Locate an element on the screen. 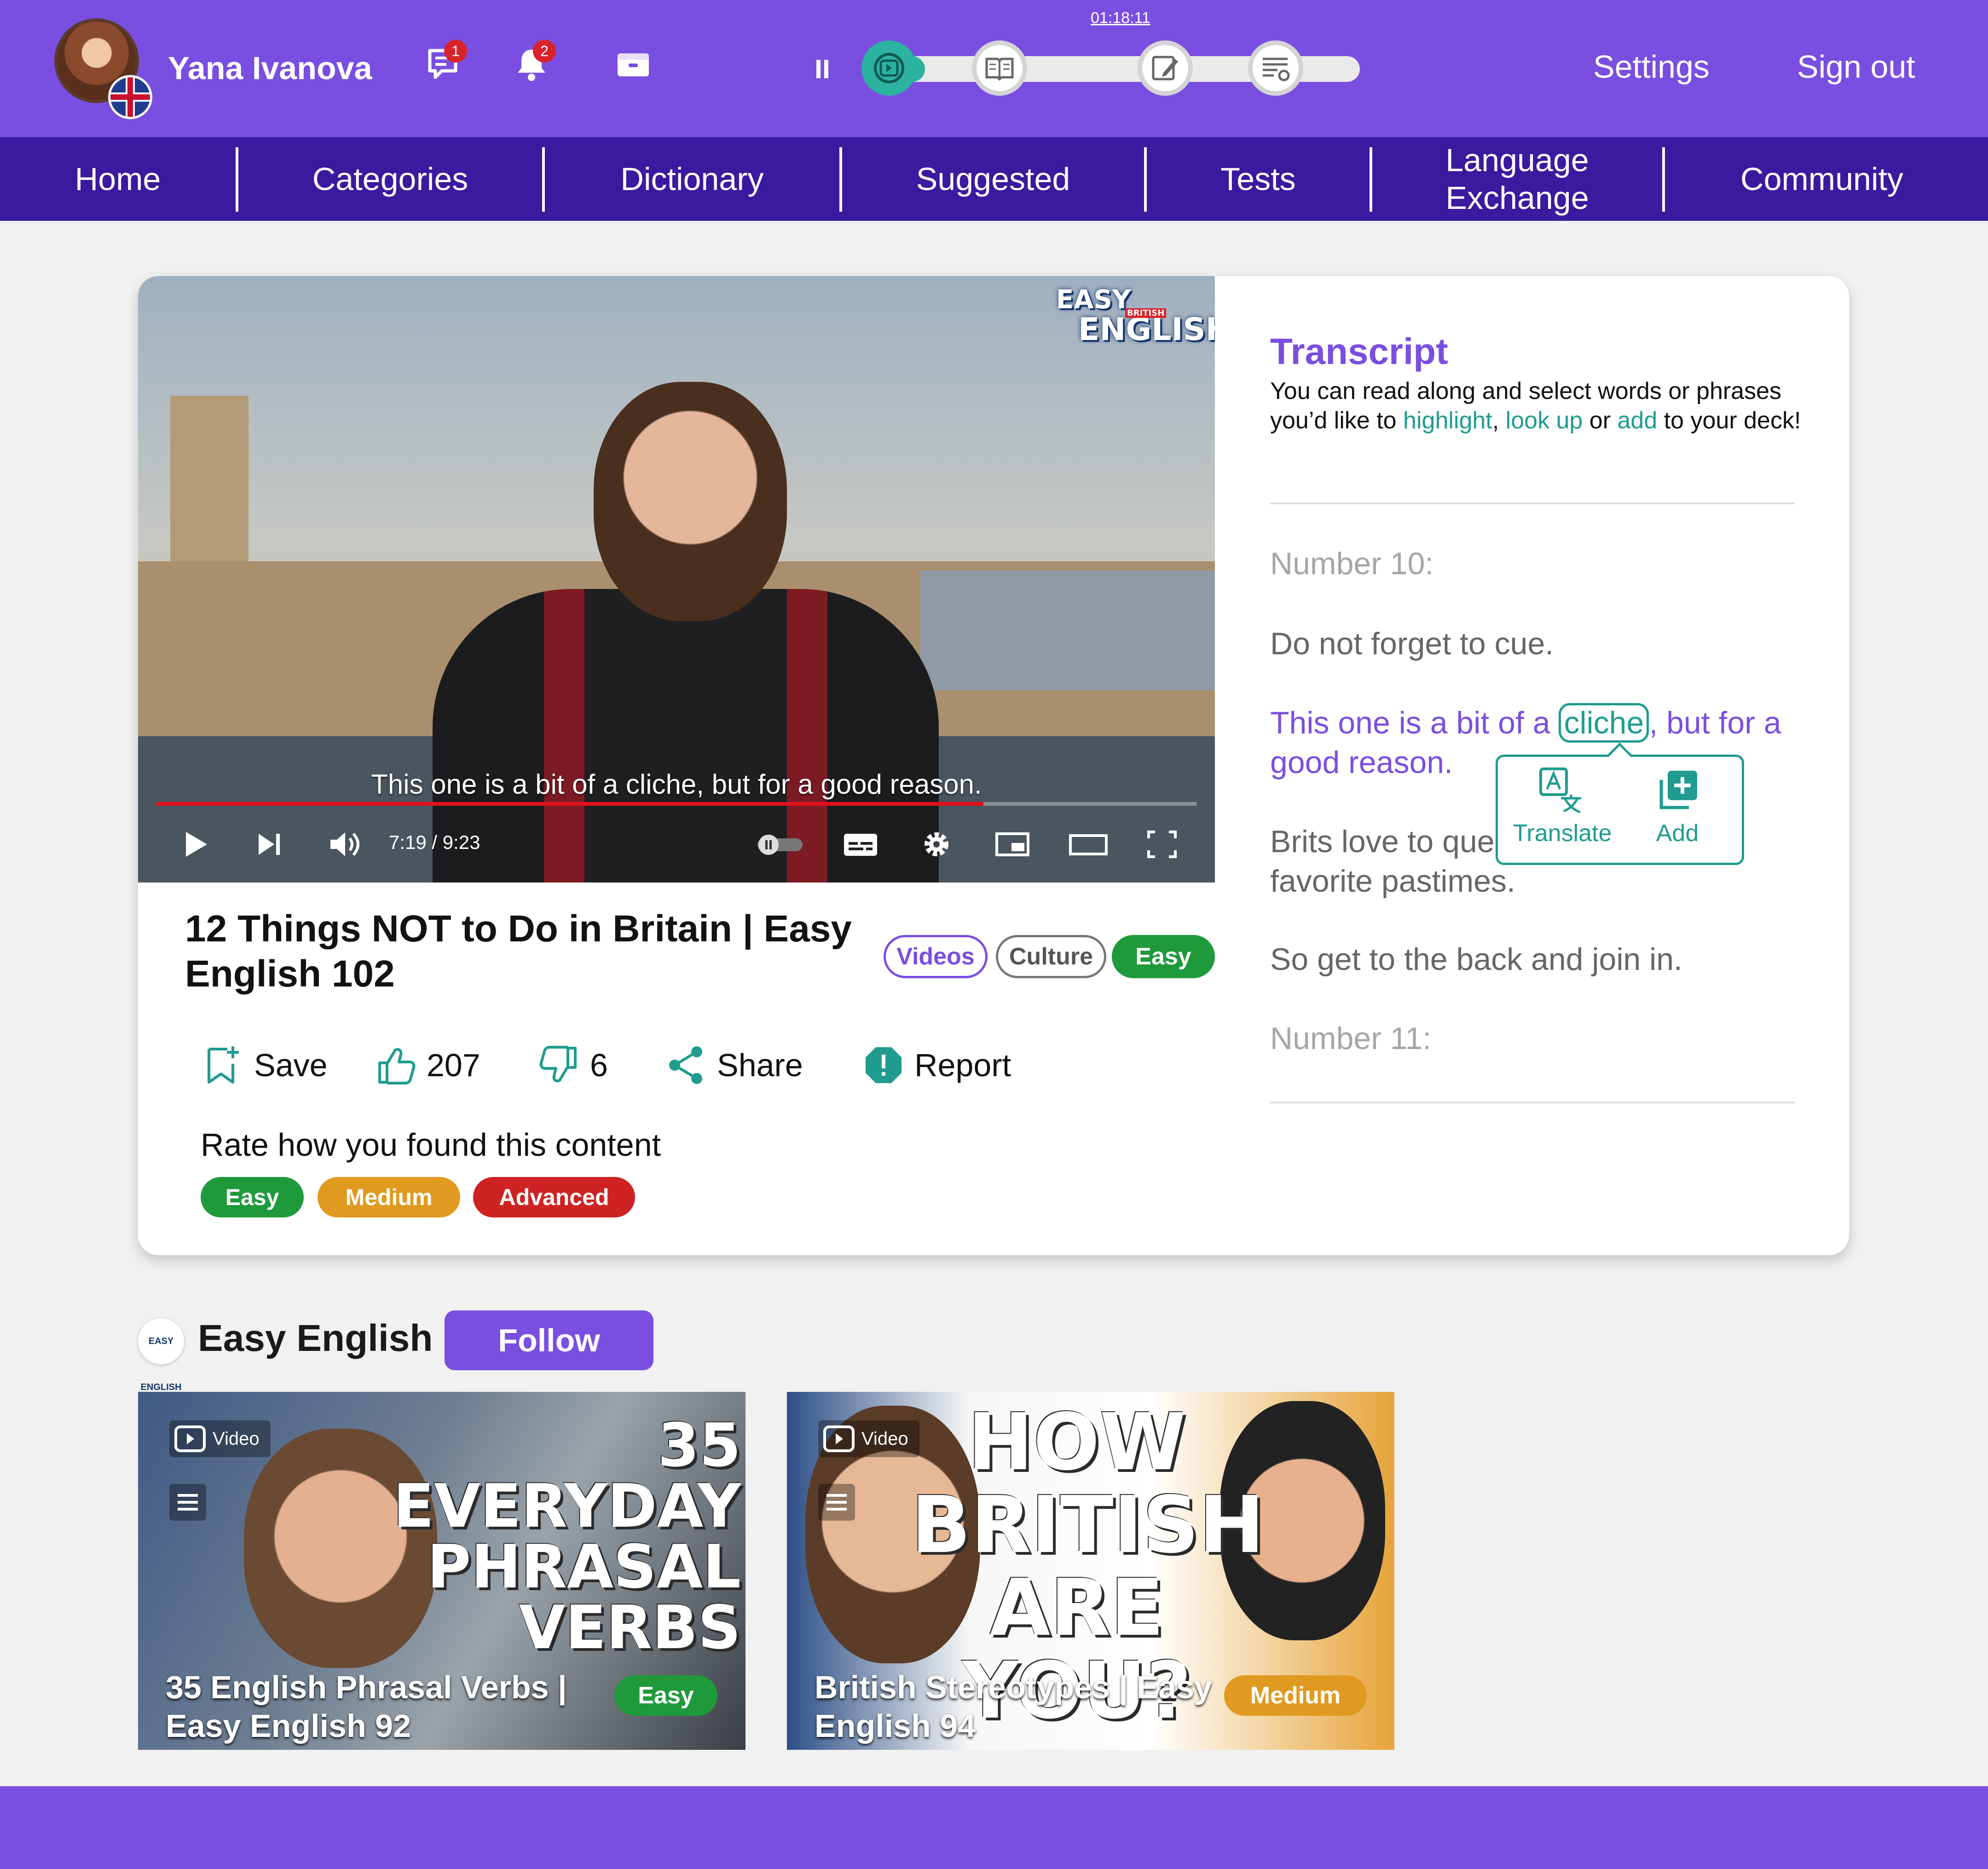 Image resolution: width=1988 pixels, height=1869 pixels. video-step-icon is located at coordinates (889, 68).